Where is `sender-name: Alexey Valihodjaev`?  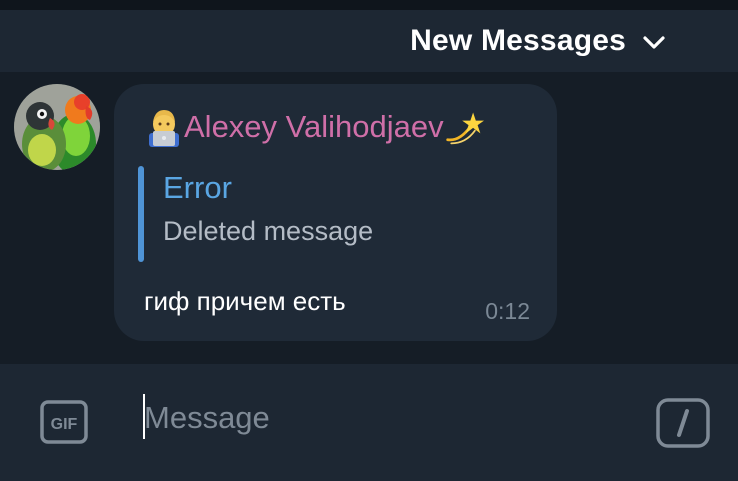 sender-name: Alexey Valihodjaev is located at coordinates (314, 127).